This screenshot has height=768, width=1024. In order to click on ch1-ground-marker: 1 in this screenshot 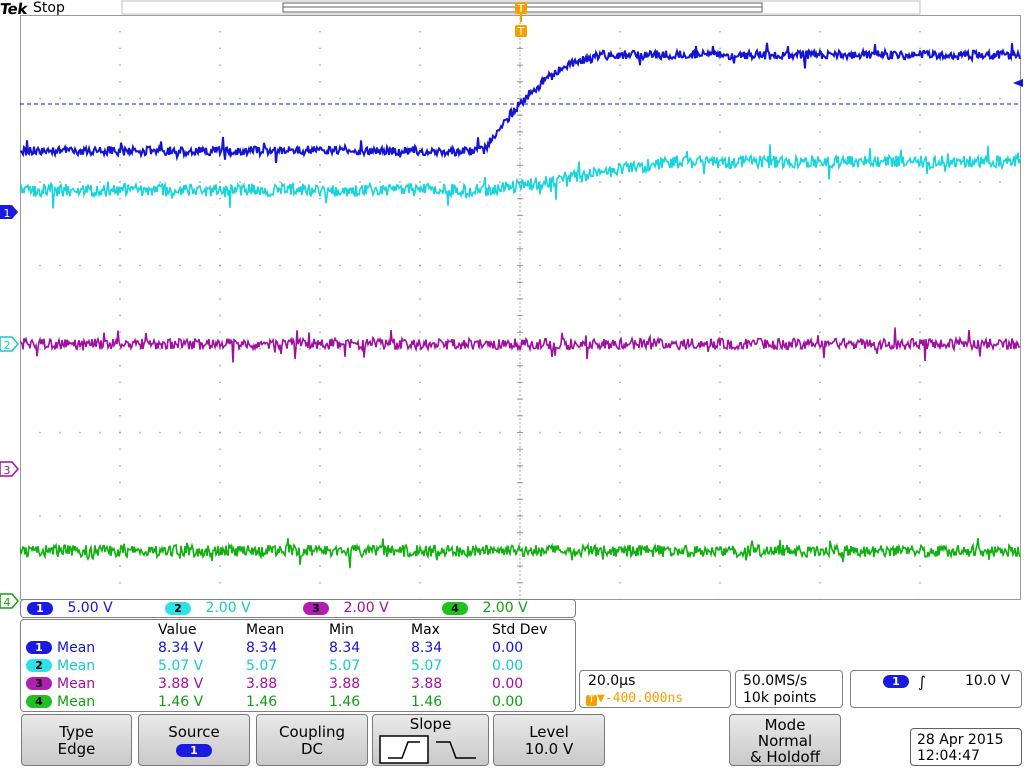, I will do `click(9, 212)`.